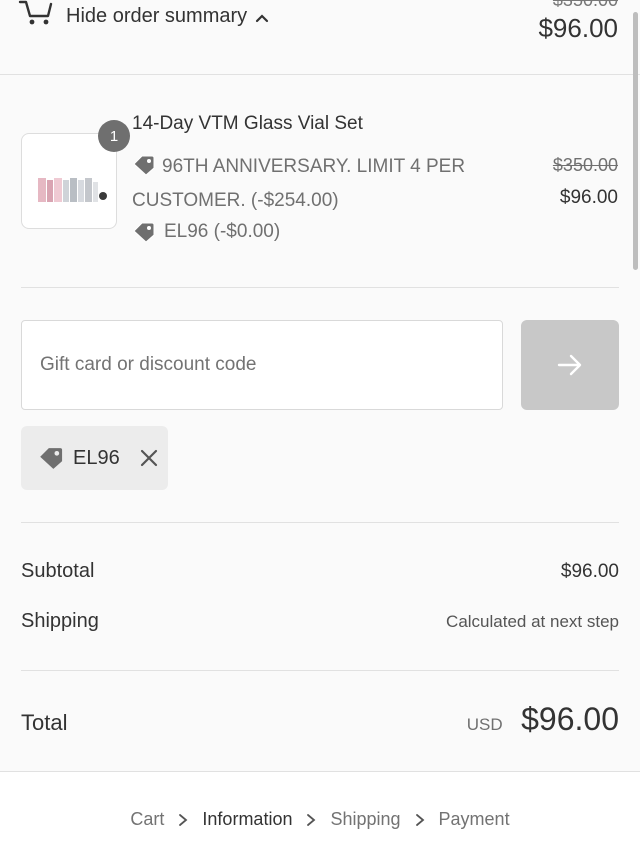 The width and height of the screenshot is (640, 853). What do you see at coordinates (320, 621) in the screenshot?
I see `shipping-row: Shipping Calculated at next step` at bounding box center [320, 621].